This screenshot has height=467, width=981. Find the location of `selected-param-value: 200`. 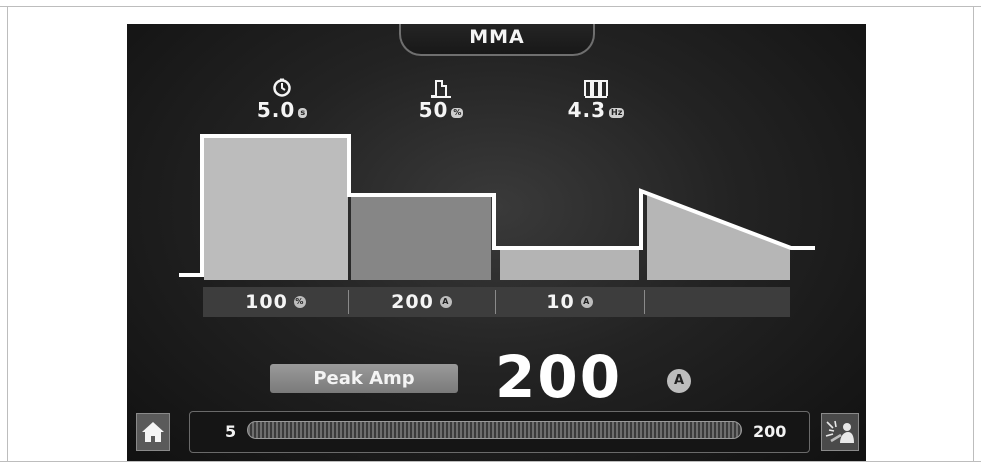

selected-param-value: 200 is located at coordinates (559, 377).